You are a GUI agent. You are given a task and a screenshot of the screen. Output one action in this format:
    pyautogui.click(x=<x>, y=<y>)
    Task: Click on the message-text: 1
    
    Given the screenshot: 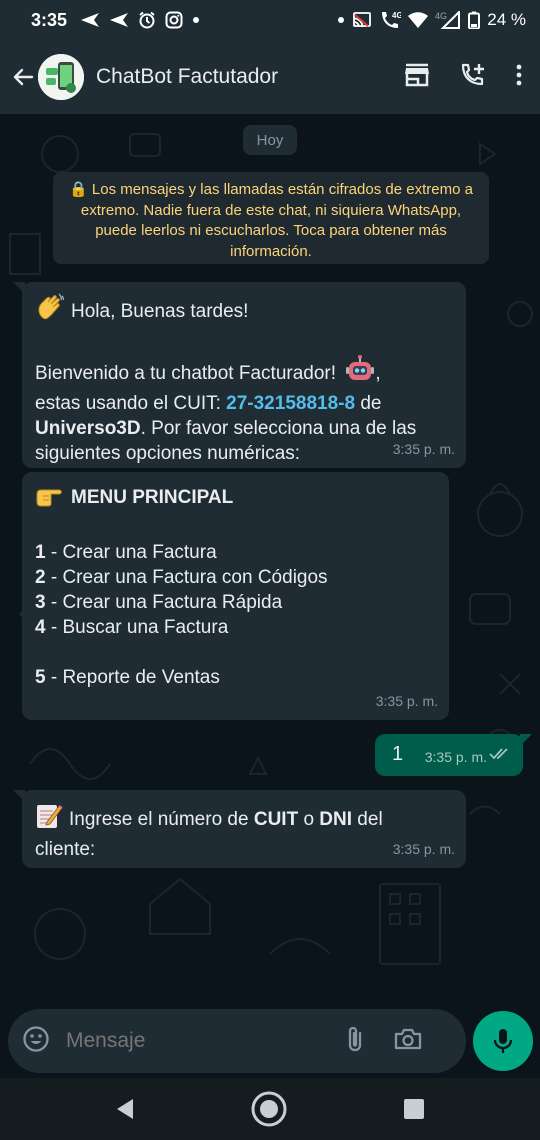 What is the action you would take?
    pyautogui.click(x=398, y=754)
    